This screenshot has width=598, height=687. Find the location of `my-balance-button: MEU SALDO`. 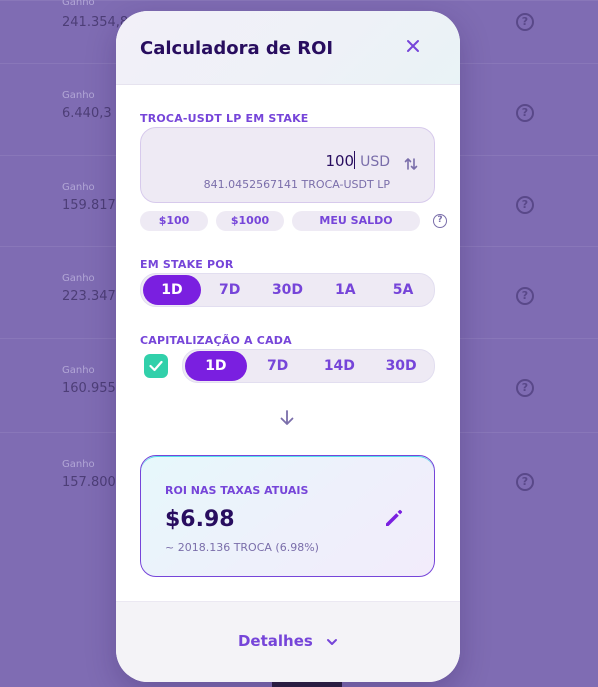

my-balance-button: MEU SALDO is located at coordinates (356, 221).